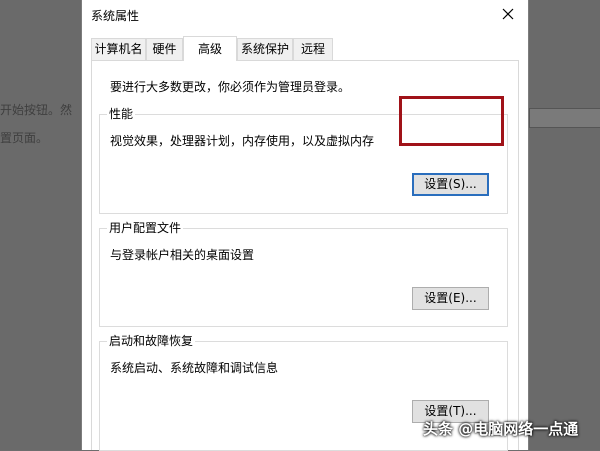 This screenshot has width=600, height=451. I want to click on startup-recovery-label: 启动和故障恢复, so click(151, 340).